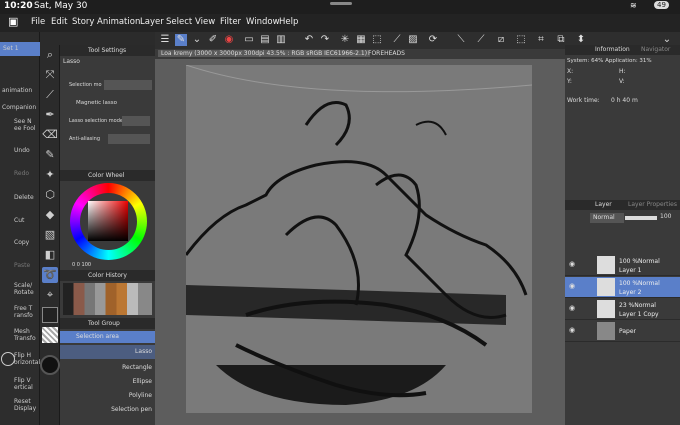 This screenshot has width=680, height=425. Describe the element at coordinates (386, 53) in the screenshot. I see `canvas-tab-foreheads: FOREHEADS` at that location.